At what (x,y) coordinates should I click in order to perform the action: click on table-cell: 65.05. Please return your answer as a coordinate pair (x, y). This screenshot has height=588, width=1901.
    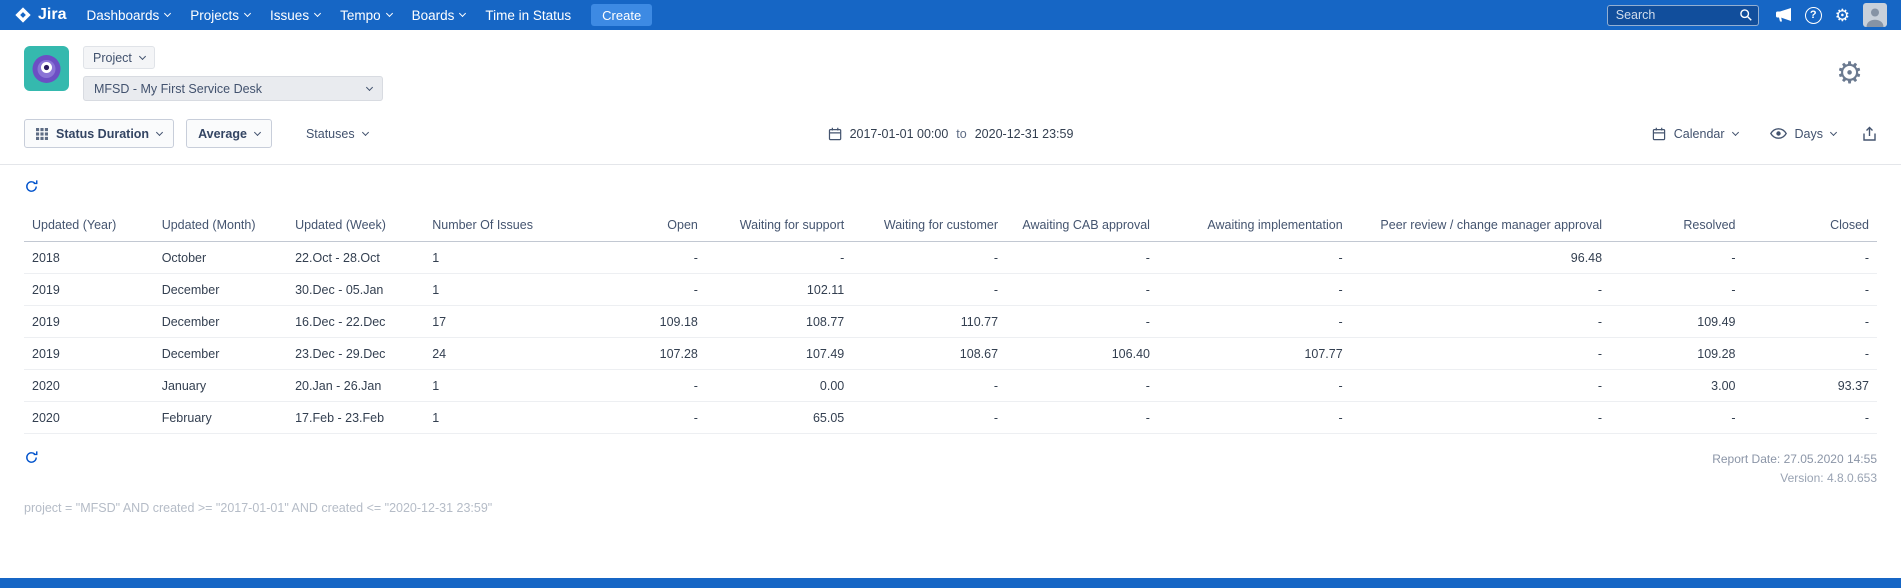
    Looking at the image, I should click on (779, 417).